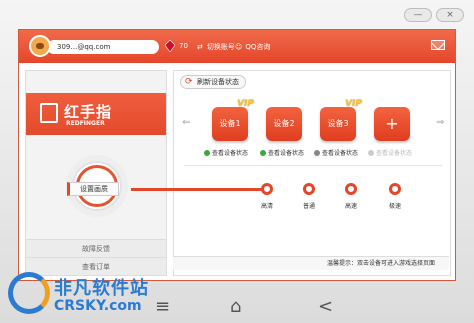  Describe the element at coordinates (325, 306) in the screenshot. I see `back-icon: <` at that location.